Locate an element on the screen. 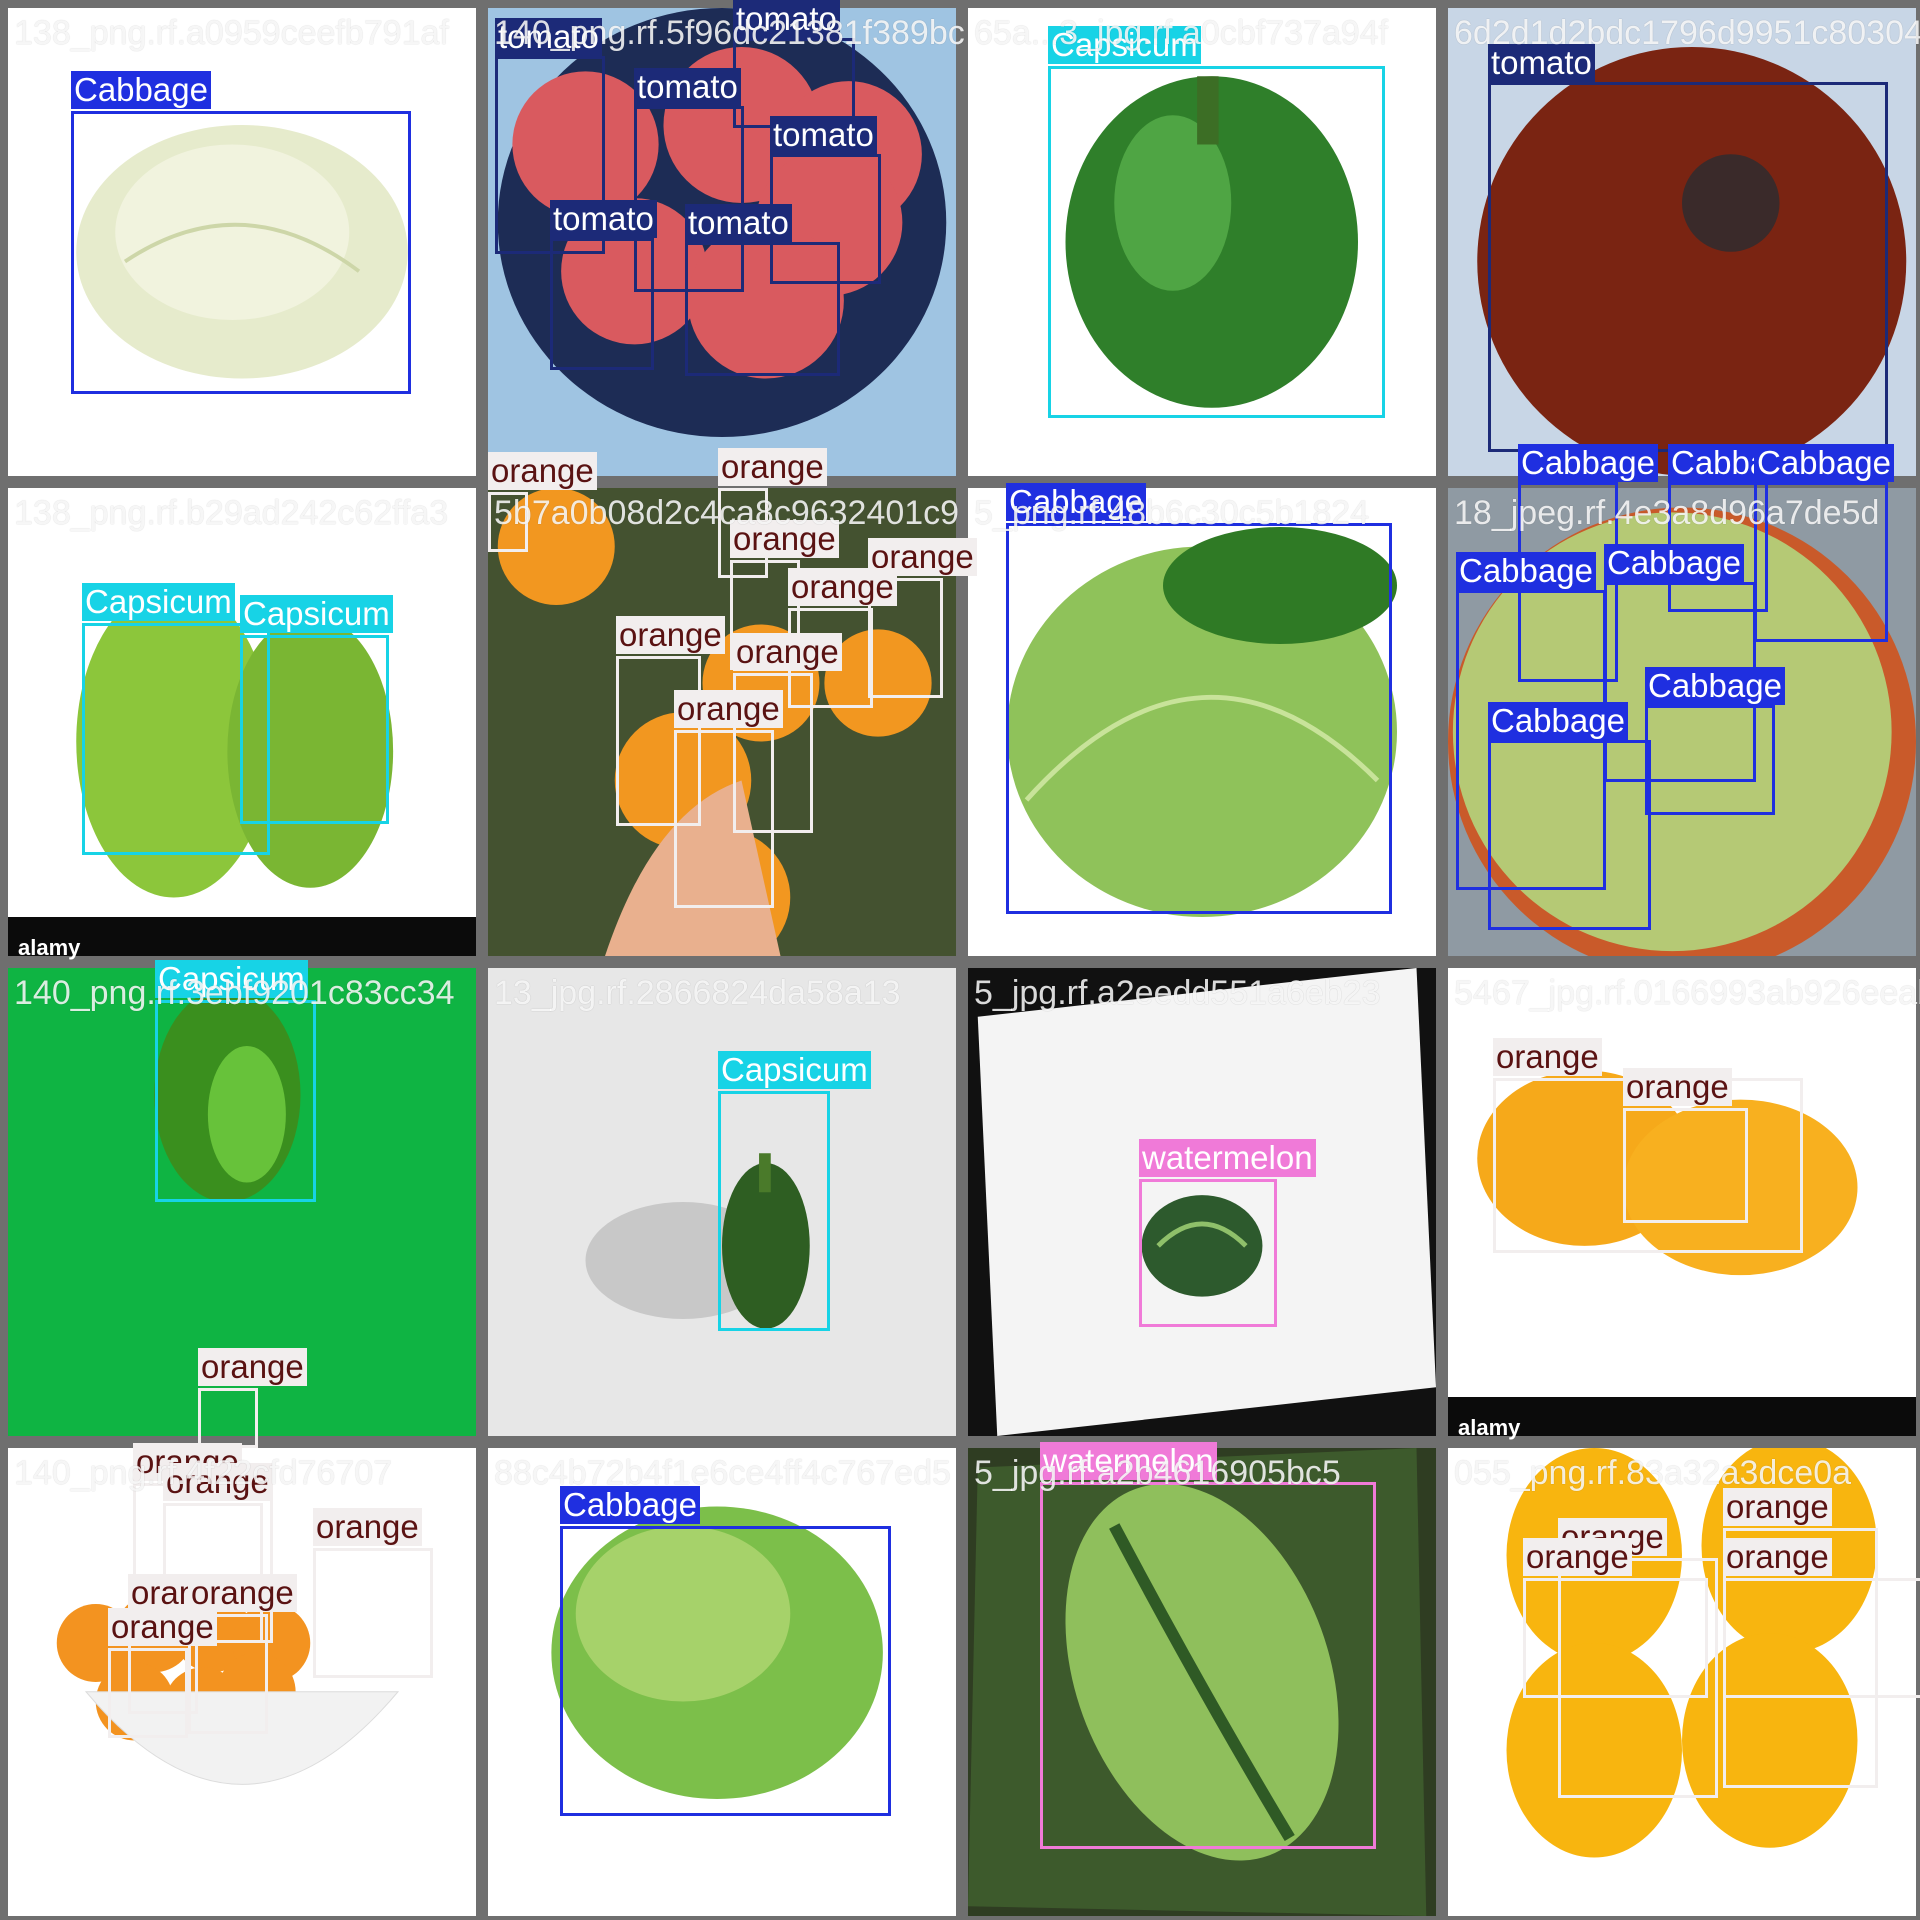 The image size is (1920, 1920). image-tile: 65a...3_jpg.rf.a0cbf737a94f Capsicum is located at coordinates (1202, 242).